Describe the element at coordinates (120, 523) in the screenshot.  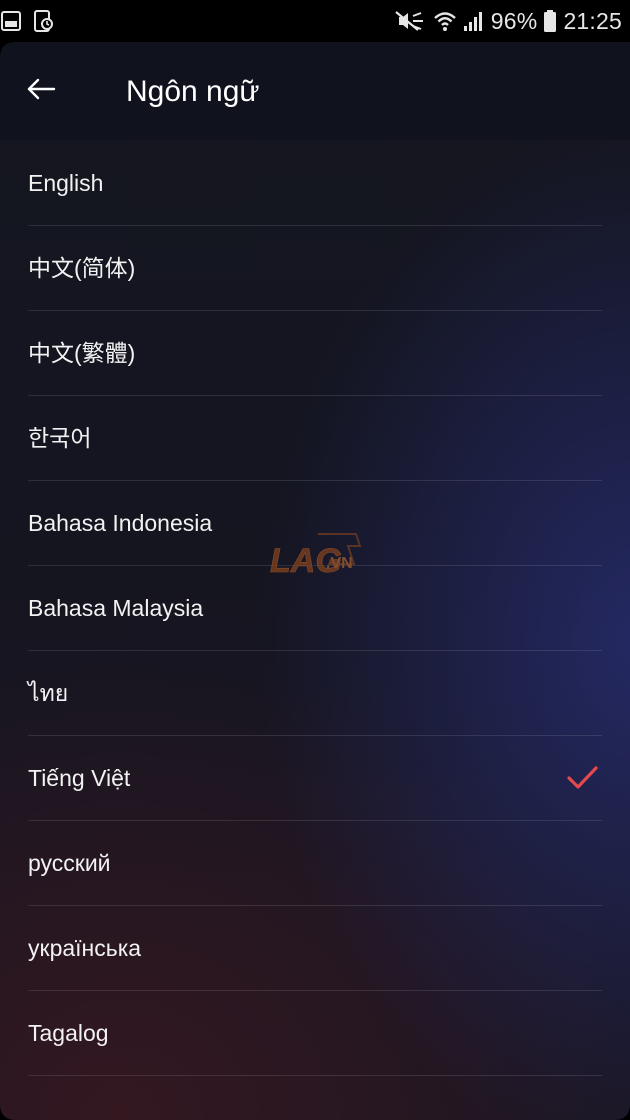
I see `language-label: Bahasa Indonesia` at that location.